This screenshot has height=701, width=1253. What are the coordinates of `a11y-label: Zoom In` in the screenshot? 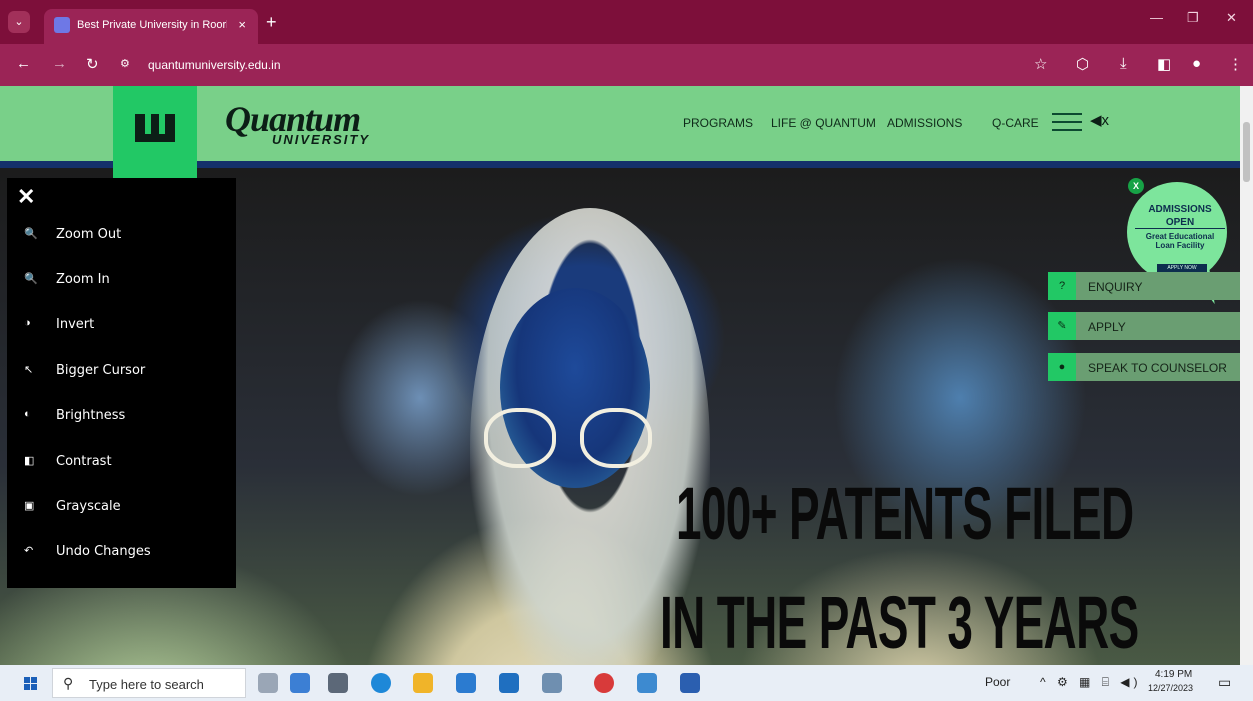 It's located at (83, 279).